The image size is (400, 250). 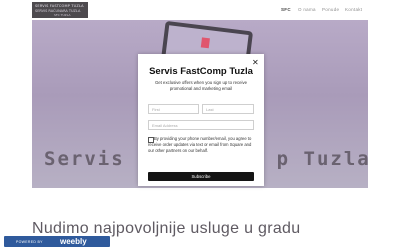 I want to click on weebly-badge: POWERED BY weebly, so click(x=57, y=241).